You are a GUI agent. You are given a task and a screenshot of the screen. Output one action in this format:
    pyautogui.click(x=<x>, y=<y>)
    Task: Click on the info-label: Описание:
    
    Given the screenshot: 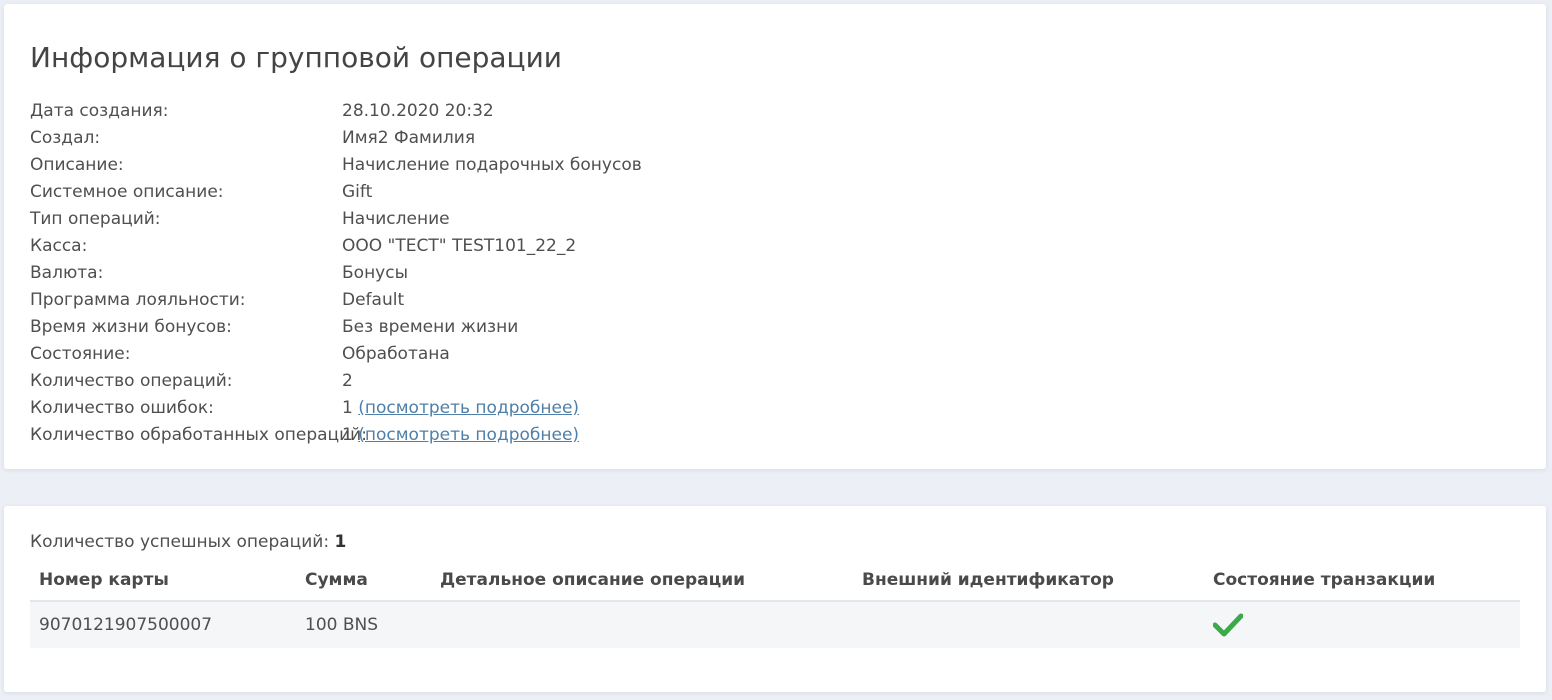 What is the action you would take?
    pyautogui.click(x=77, y=165)
    